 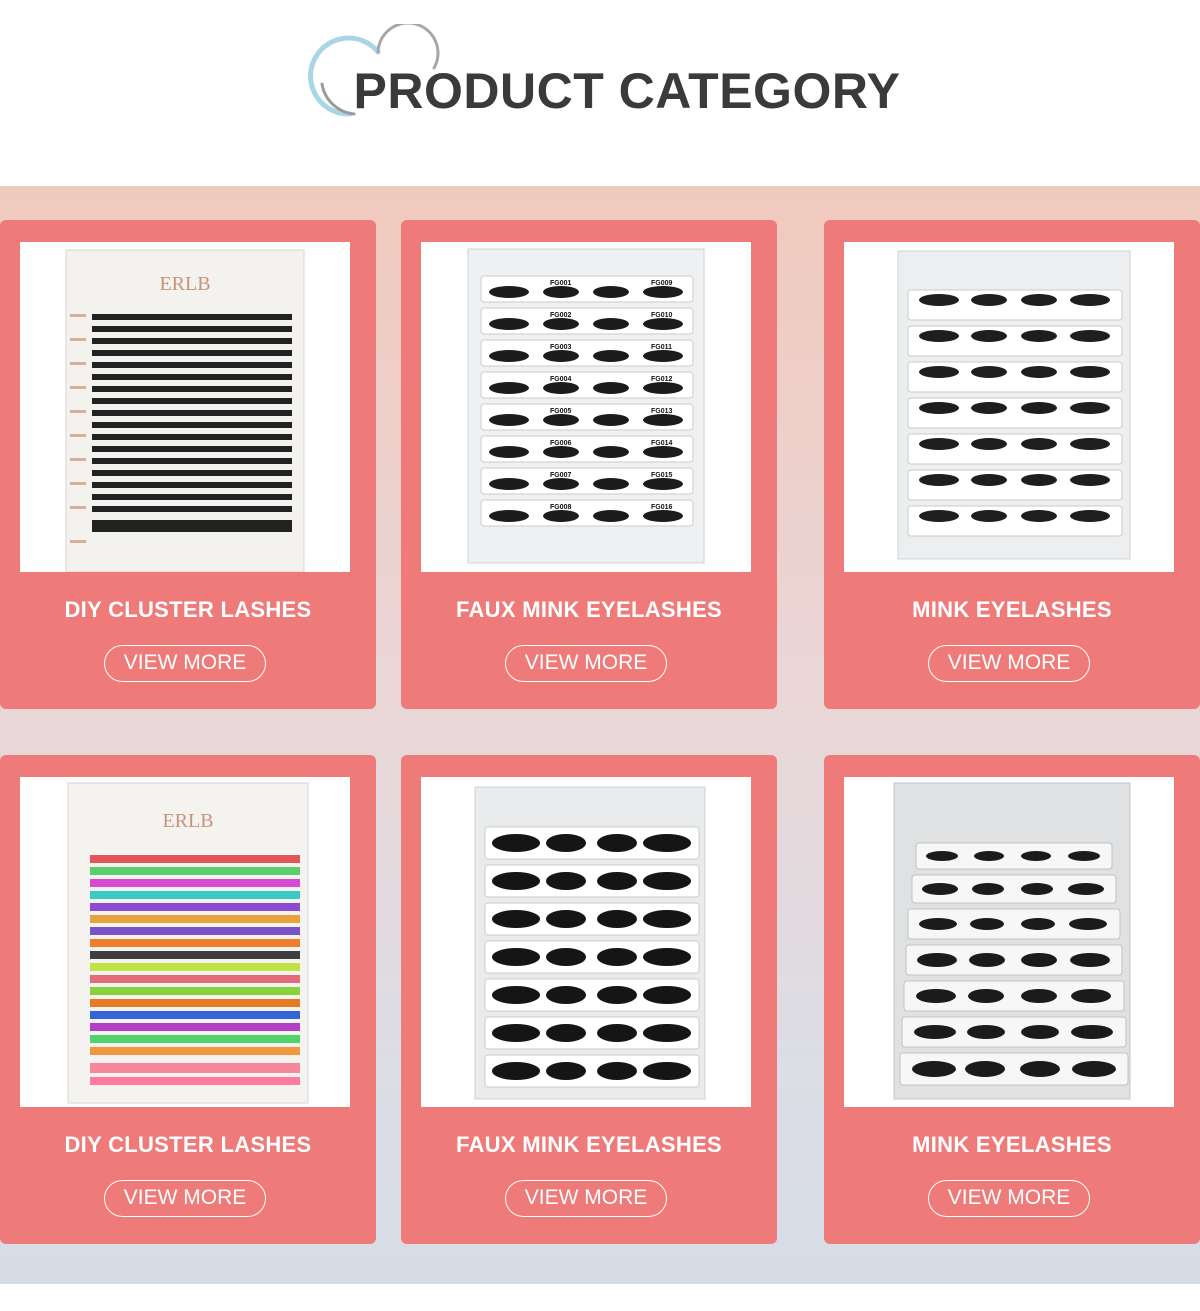 I want to click on page-title: PRODUCT CATEGORY, so click(x=627, y=91).